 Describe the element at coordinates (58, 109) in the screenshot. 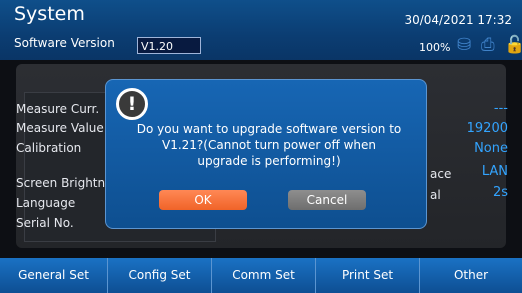

I see `setting-label-measure-curr: Measure Curr.` at that location.